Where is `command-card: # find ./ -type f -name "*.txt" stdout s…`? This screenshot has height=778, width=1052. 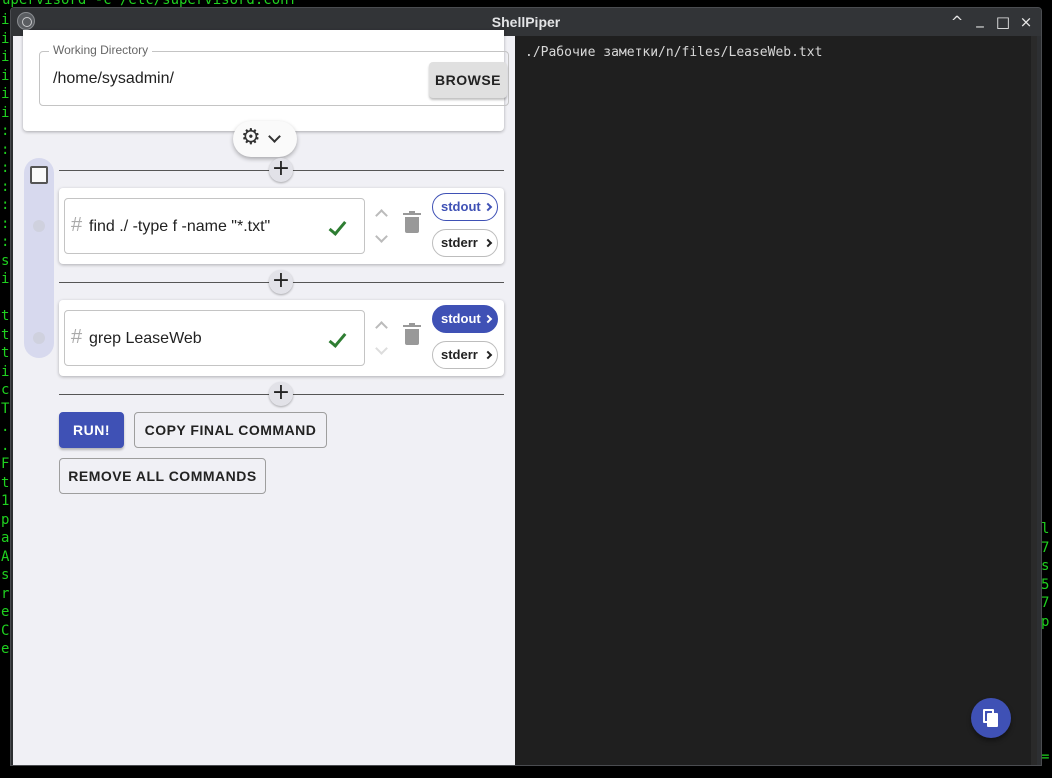 command-card: # find ./ -type f -name "*.txt" stdout s… is located at coordinates (281, 226).